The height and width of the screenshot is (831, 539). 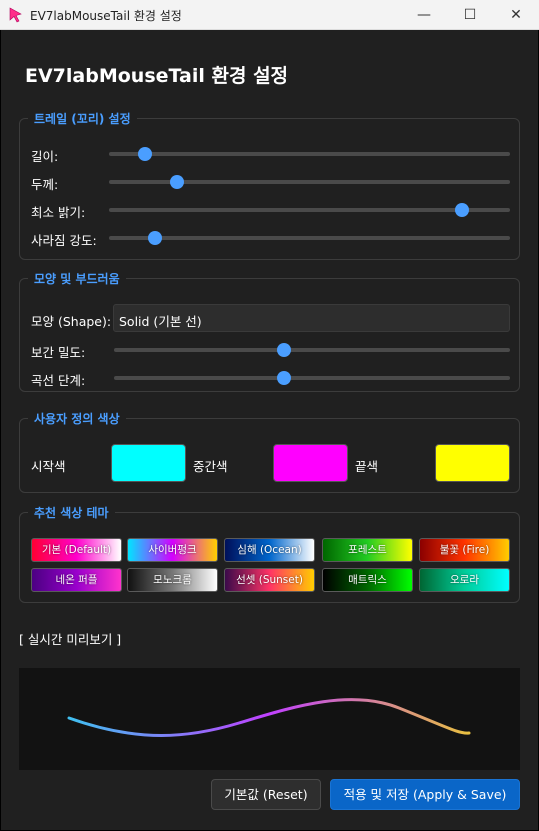 What do you see at coordinates (172, 550) in the screenshot?
I see `theme-cyberpunk-button: 사이버펑크` at bounding box center [172, 550].